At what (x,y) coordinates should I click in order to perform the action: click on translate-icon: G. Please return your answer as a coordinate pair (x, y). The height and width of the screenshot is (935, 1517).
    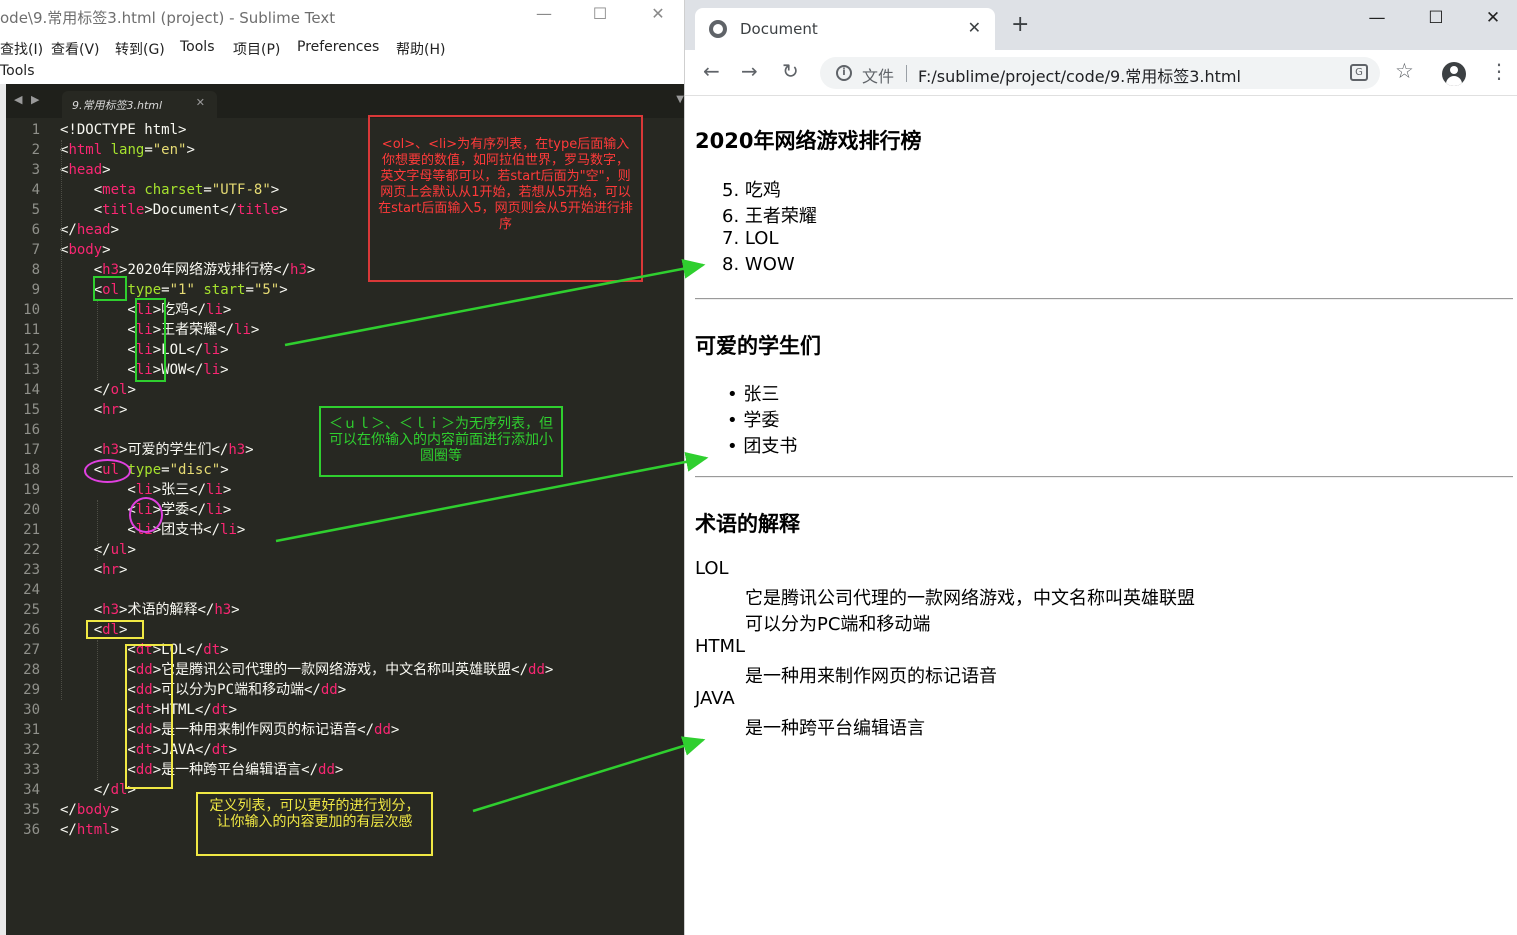
    Looking at the image, I should click on (1359, 72).